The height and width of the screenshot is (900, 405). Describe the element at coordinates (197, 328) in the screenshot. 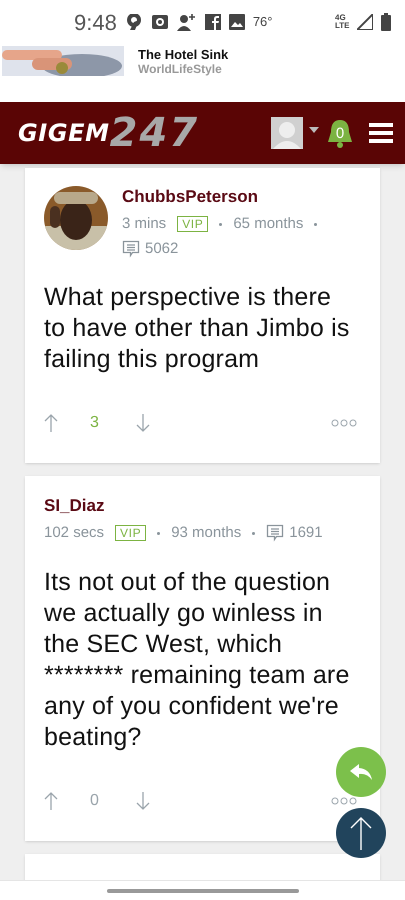

I see `comment-body: What perspective is there to have other than Jimbo is failing this program` at that location.